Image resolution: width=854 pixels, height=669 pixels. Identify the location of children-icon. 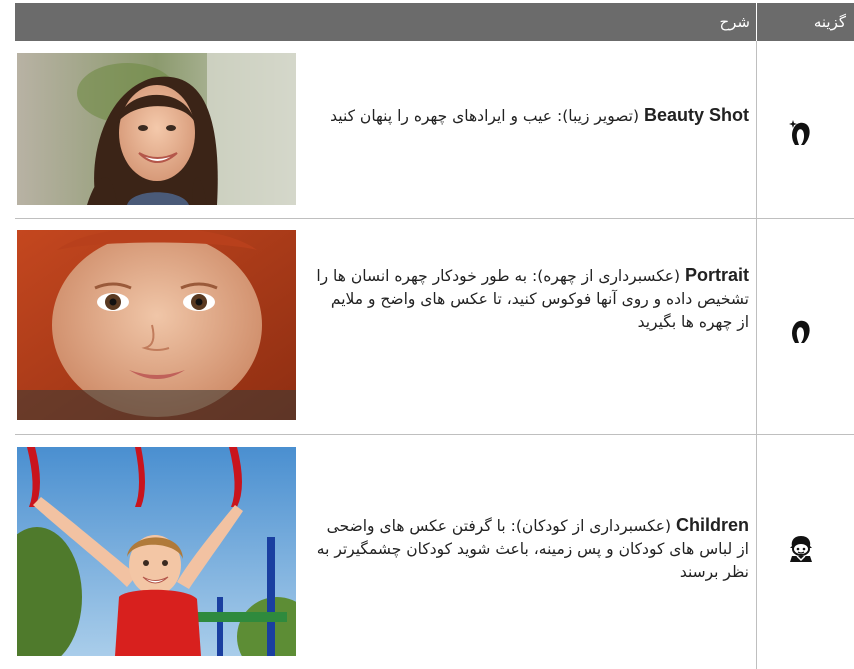
(801, 549).